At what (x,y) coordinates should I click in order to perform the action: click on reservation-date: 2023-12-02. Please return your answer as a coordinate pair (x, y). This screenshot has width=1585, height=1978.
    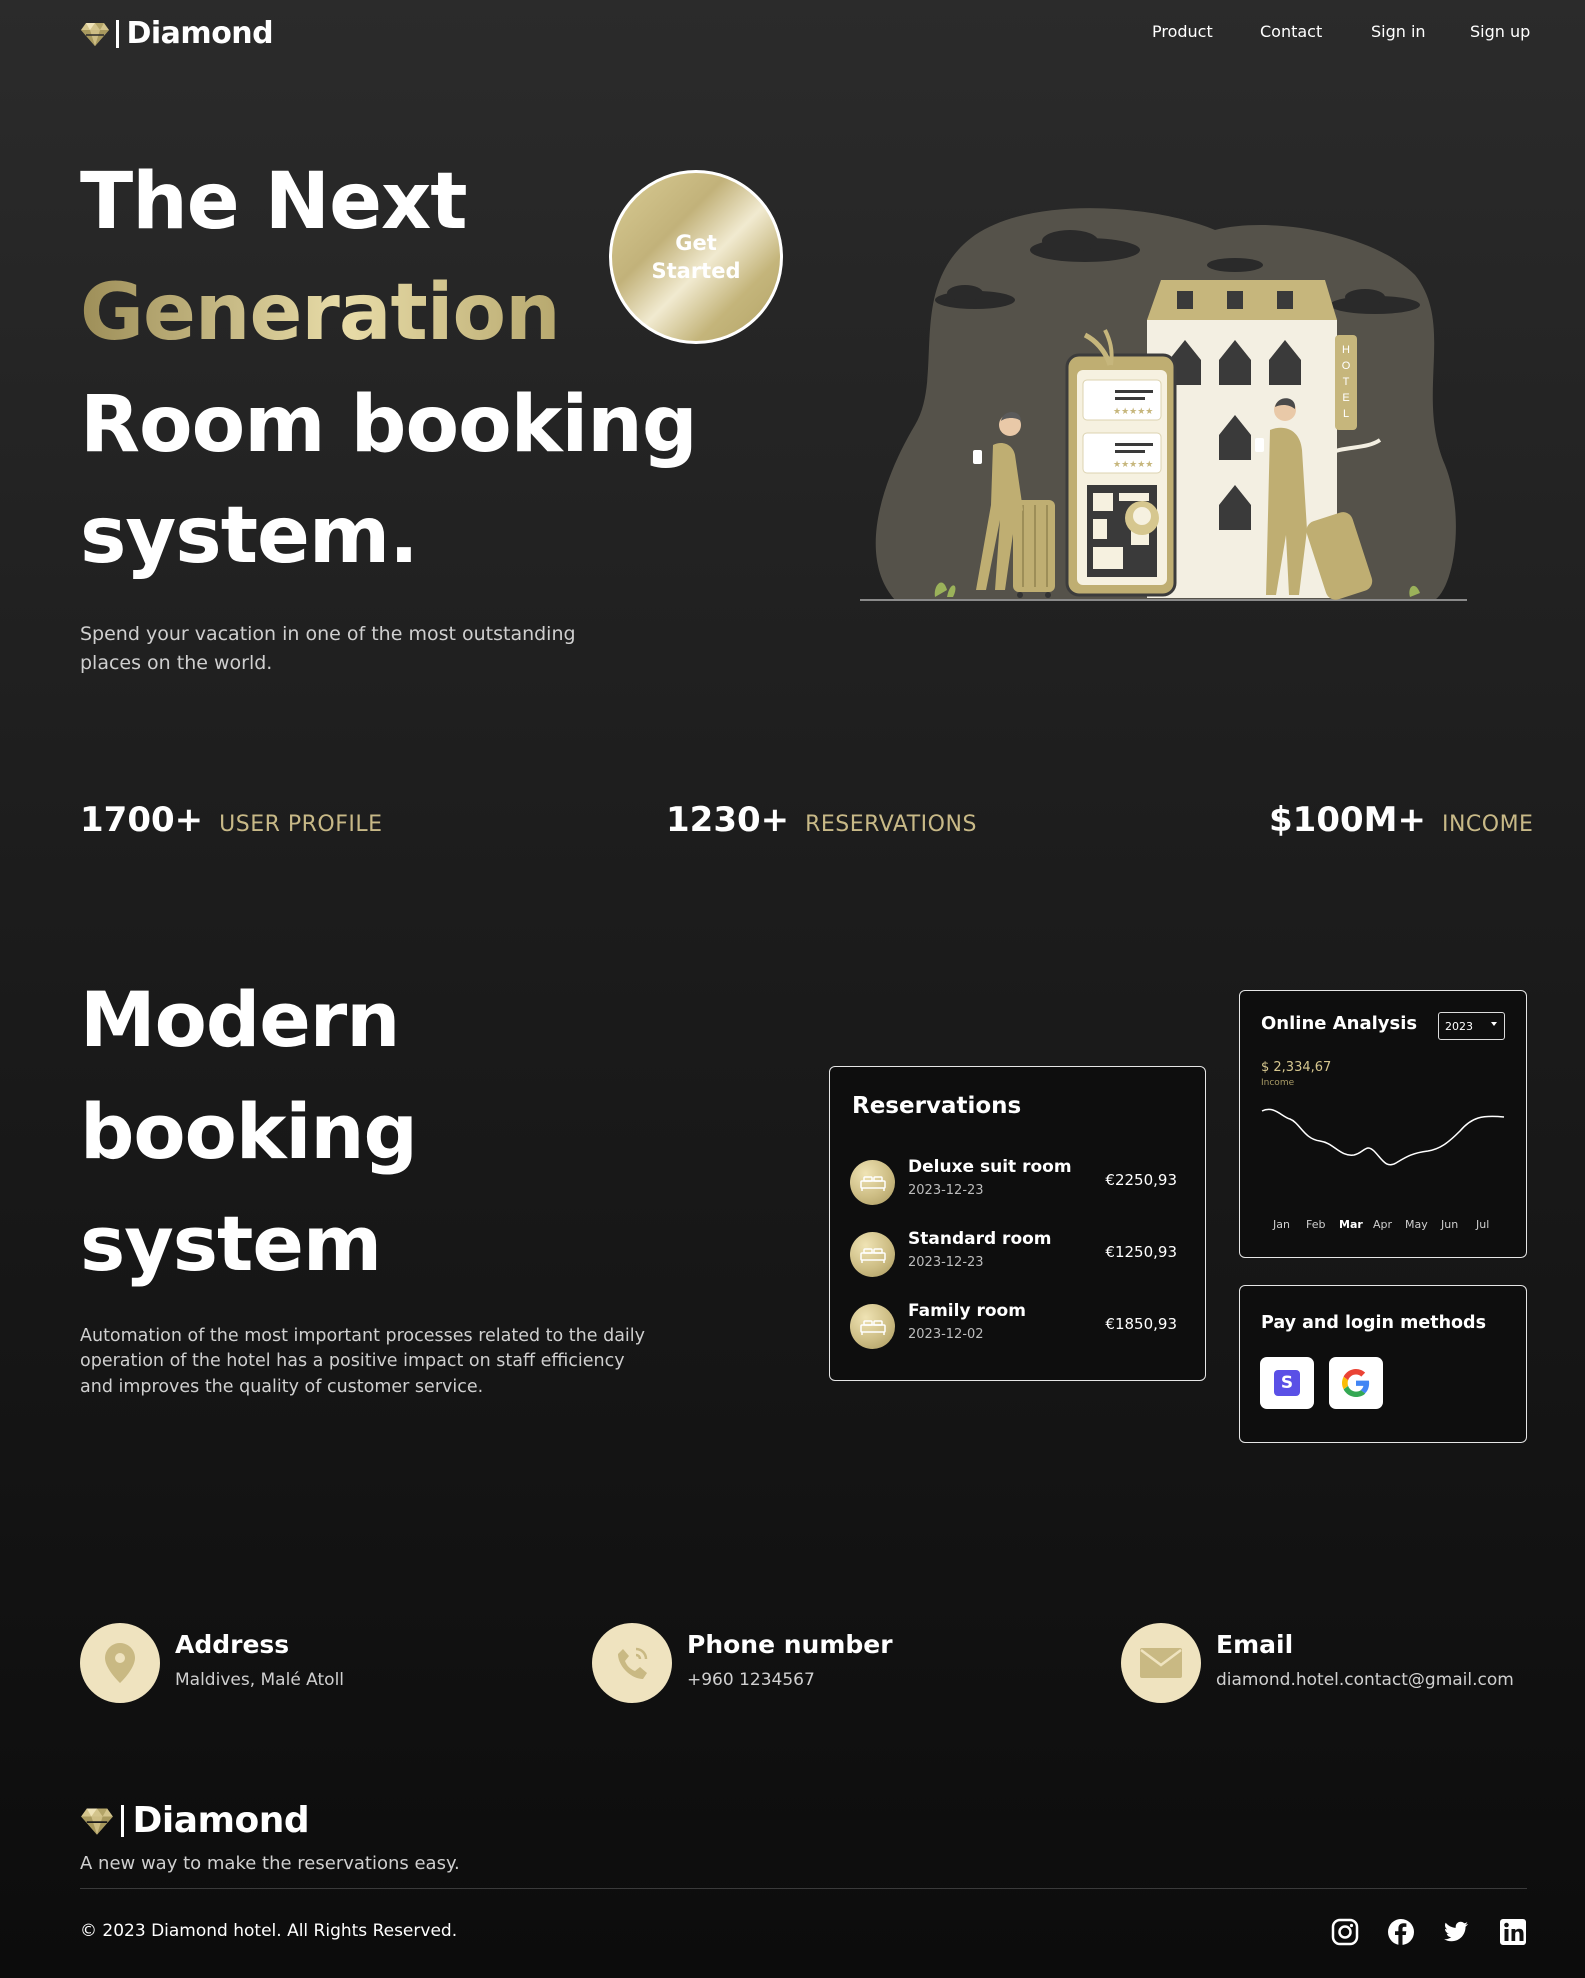
    Looking at the image, I should click on (946, 1334).